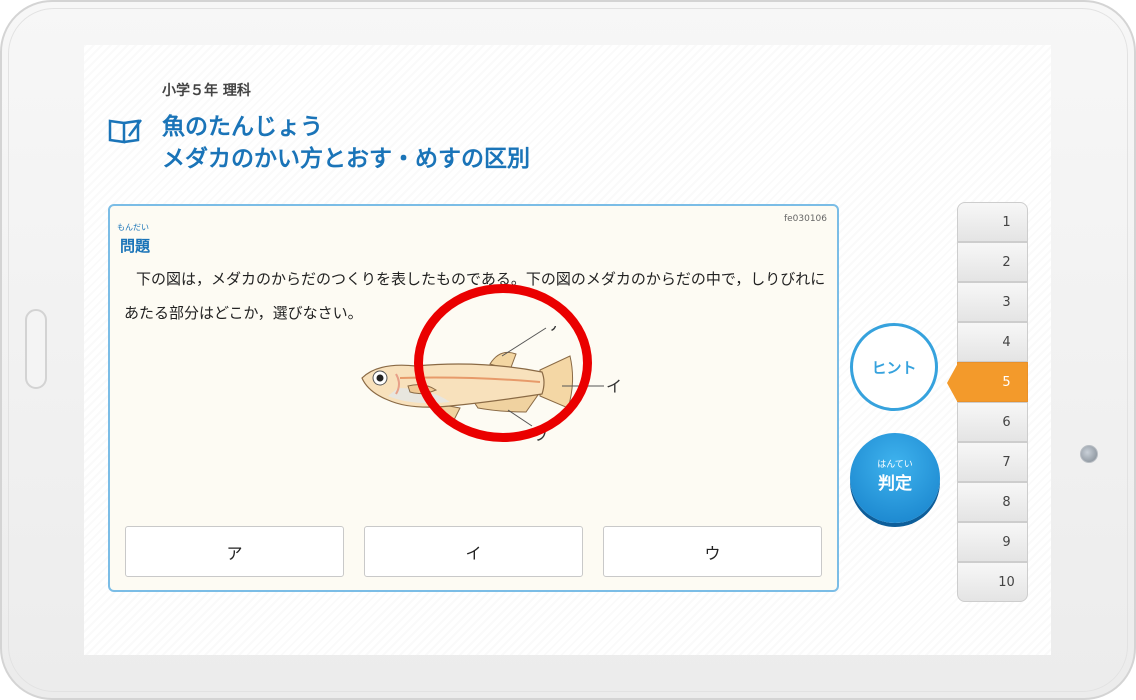 The height and width of the screenshot is (700, 1136). What do you see at coordinates (992, 342) in the screenshot?
I see `tab-question-4: 4` at bounding box center [992, 342].